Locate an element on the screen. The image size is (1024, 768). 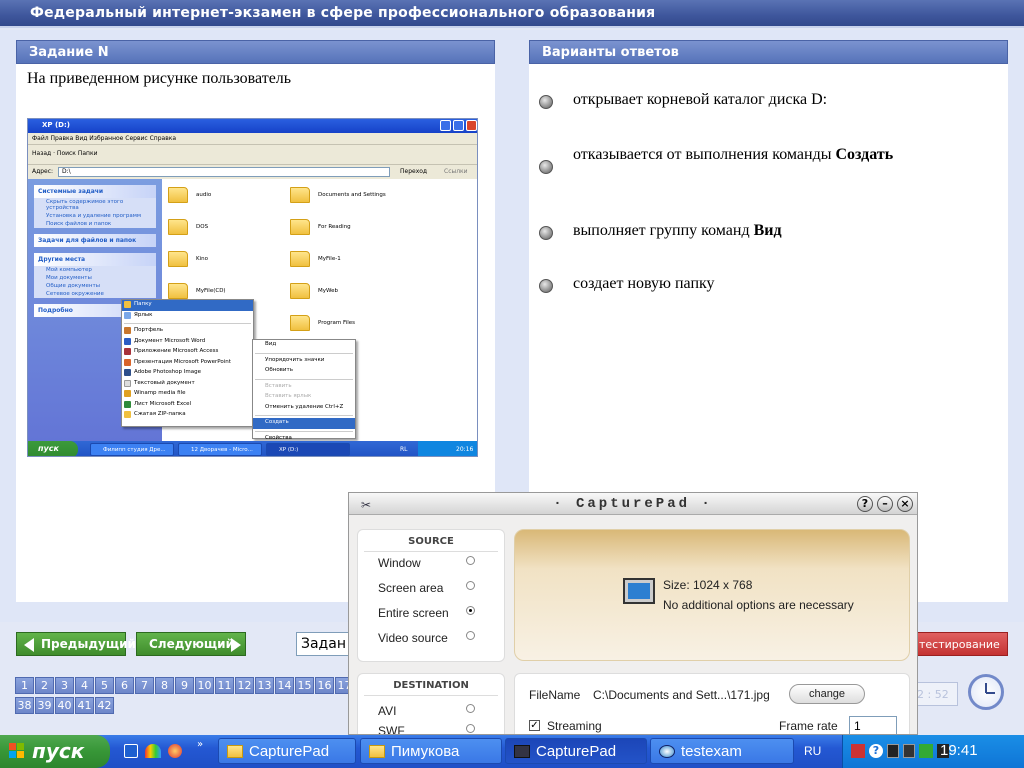
xp-other-places-title: Другие места is located at coordinates (95, 259).